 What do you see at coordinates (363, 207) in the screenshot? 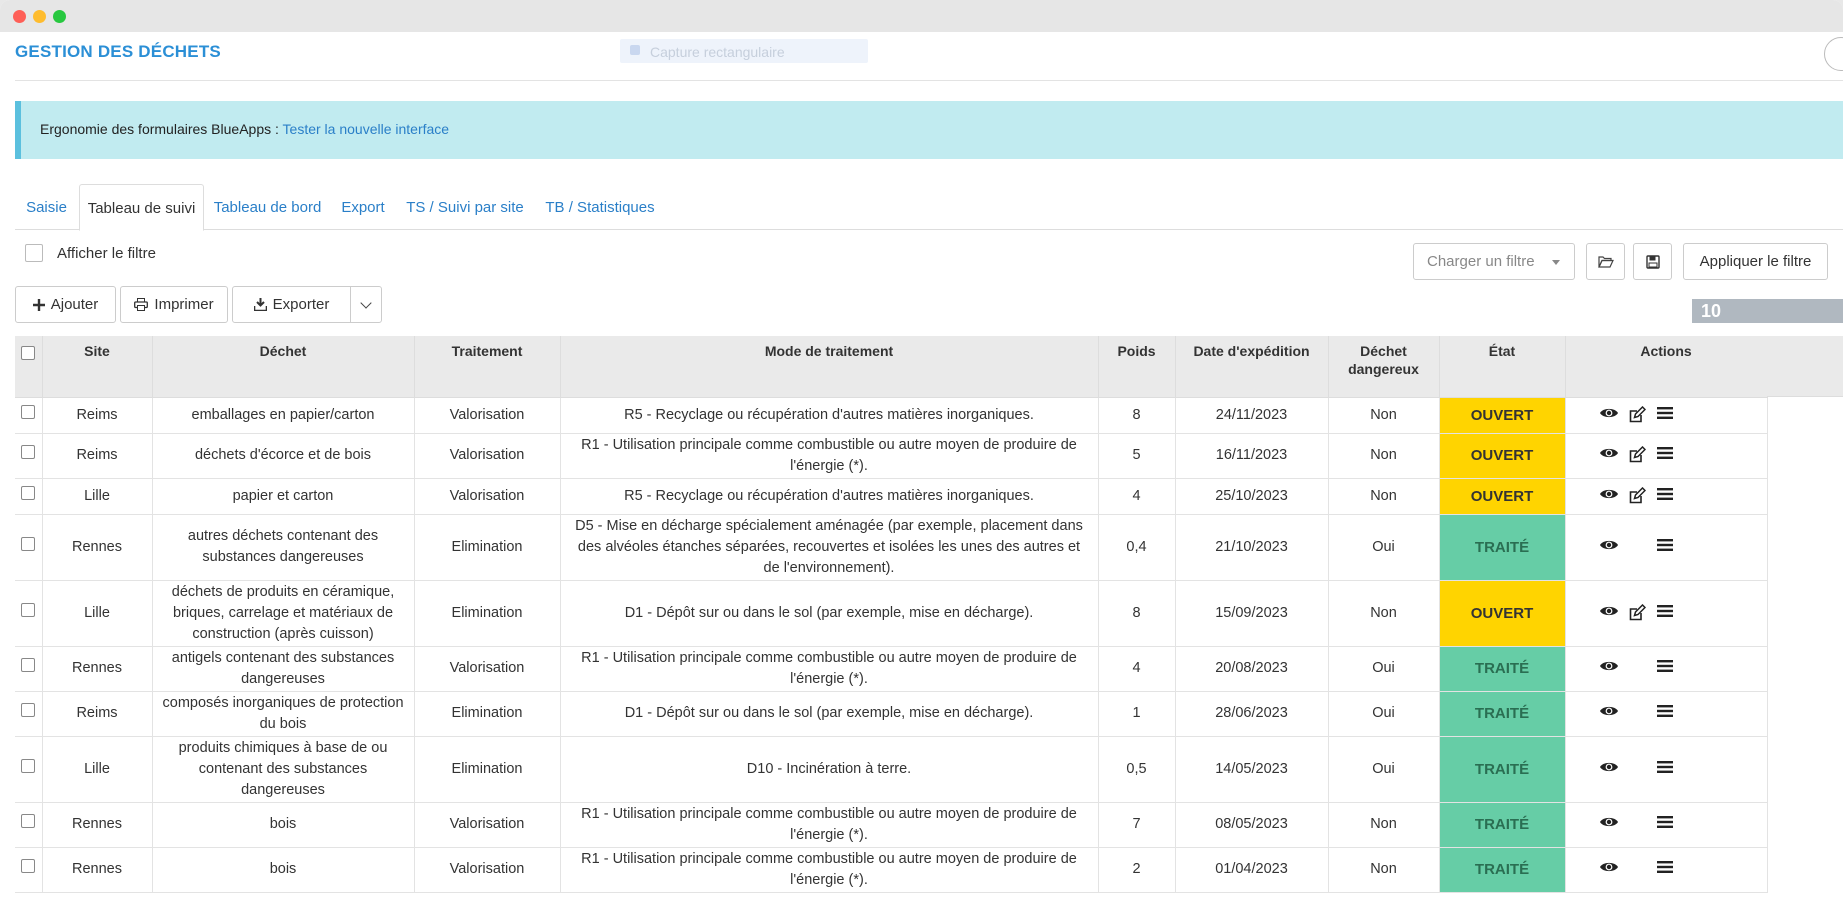
I see `tab-export: Export` at bounding box center [363, 207].